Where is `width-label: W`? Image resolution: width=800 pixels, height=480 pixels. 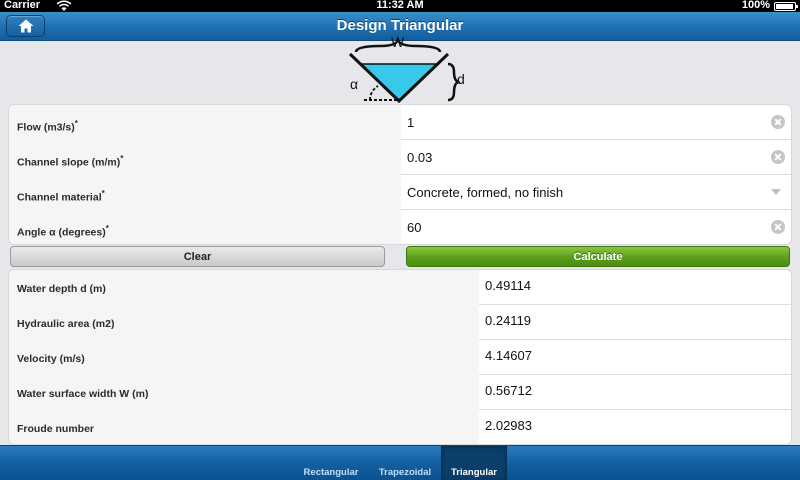
width-label: W is located at coordinates (398, 42).